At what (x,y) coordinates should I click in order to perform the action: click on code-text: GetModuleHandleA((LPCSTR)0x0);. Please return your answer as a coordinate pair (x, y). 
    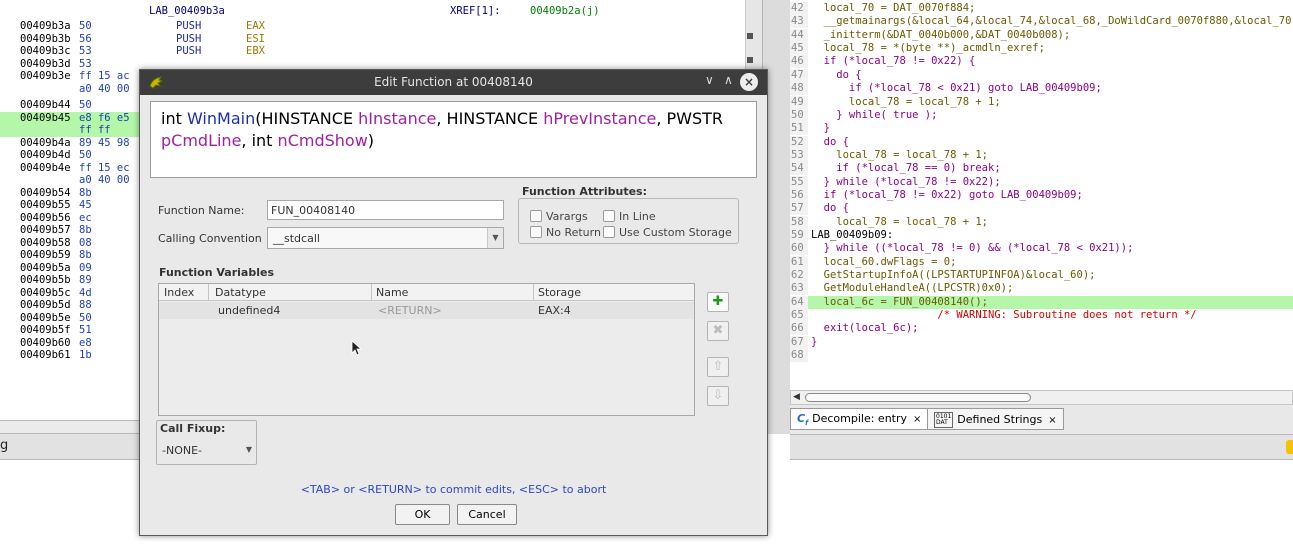
    Looking at the image, I should click on (912, 288).